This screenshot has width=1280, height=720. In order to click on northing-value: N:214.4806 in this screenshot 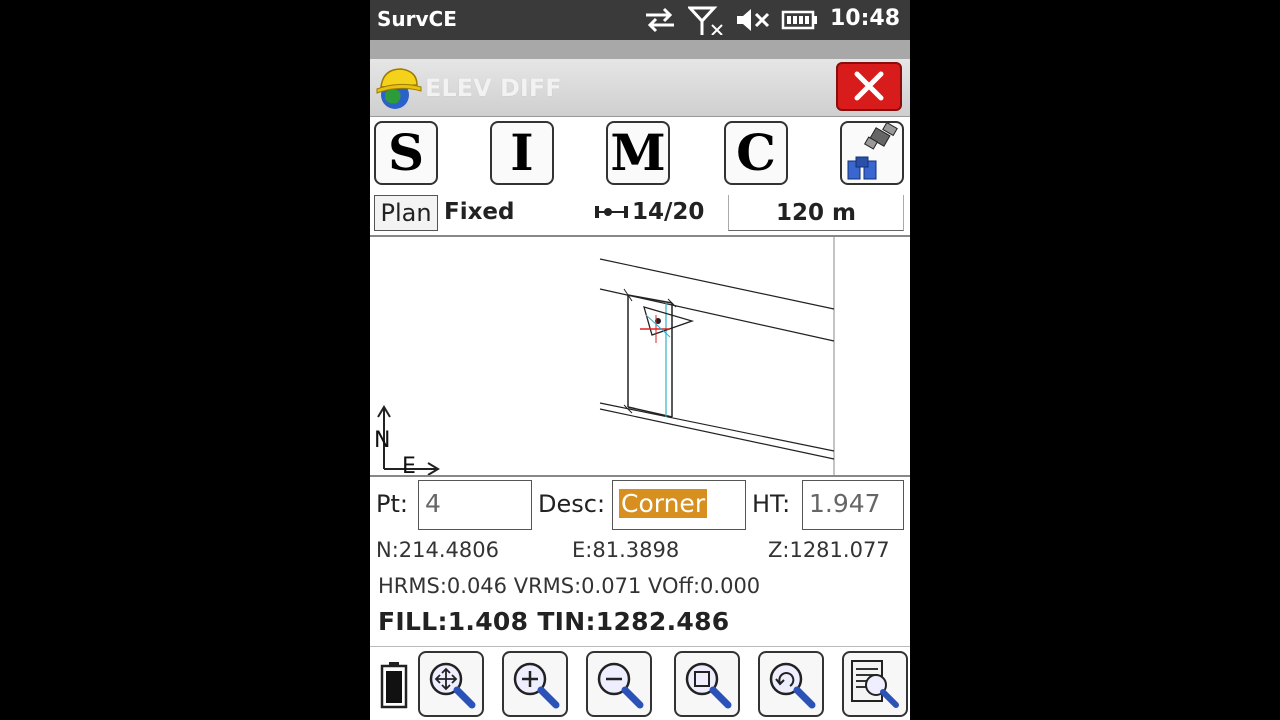, I will do `click(437, 550)`.